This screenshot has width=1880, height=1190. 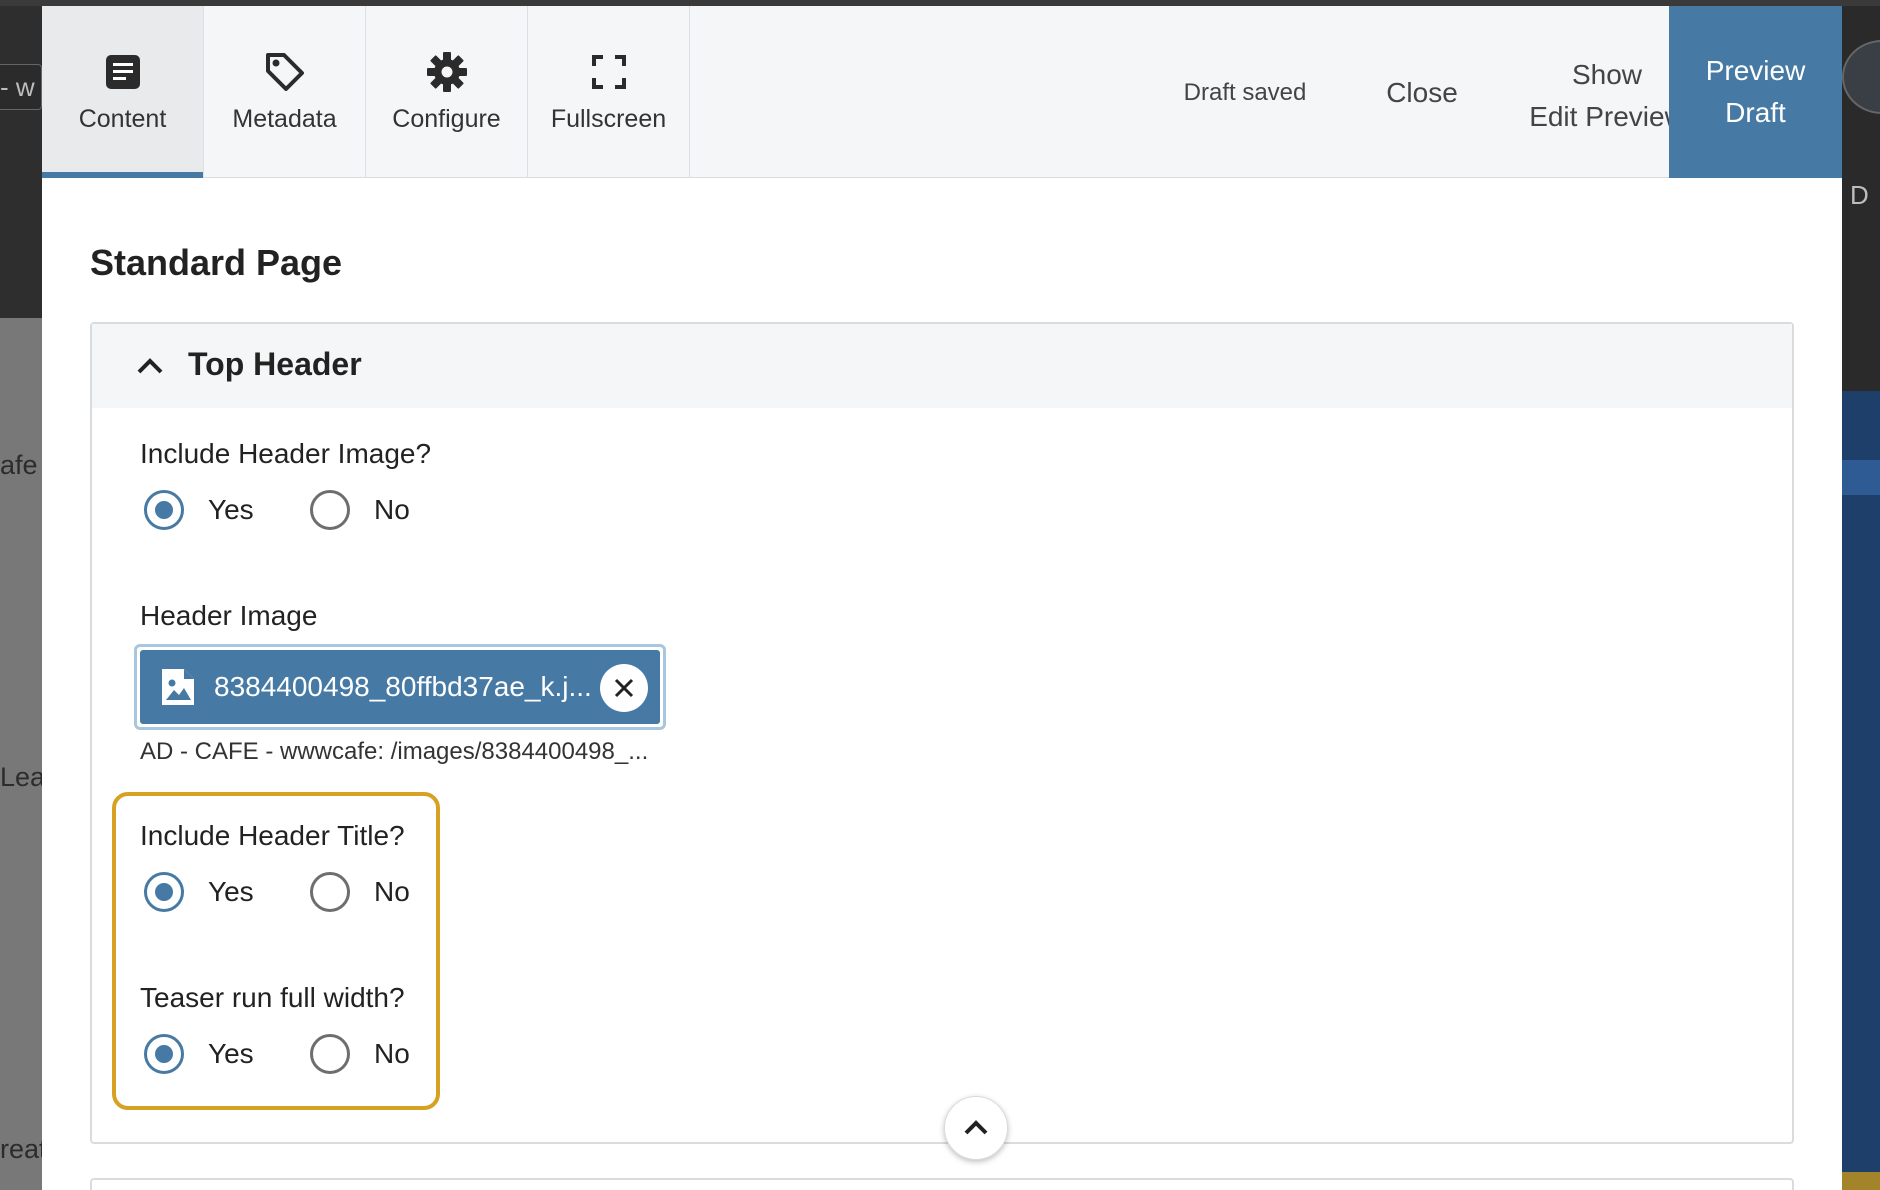 I want to click on include-header-image-no-radio: No, so click(x=360, y=510).